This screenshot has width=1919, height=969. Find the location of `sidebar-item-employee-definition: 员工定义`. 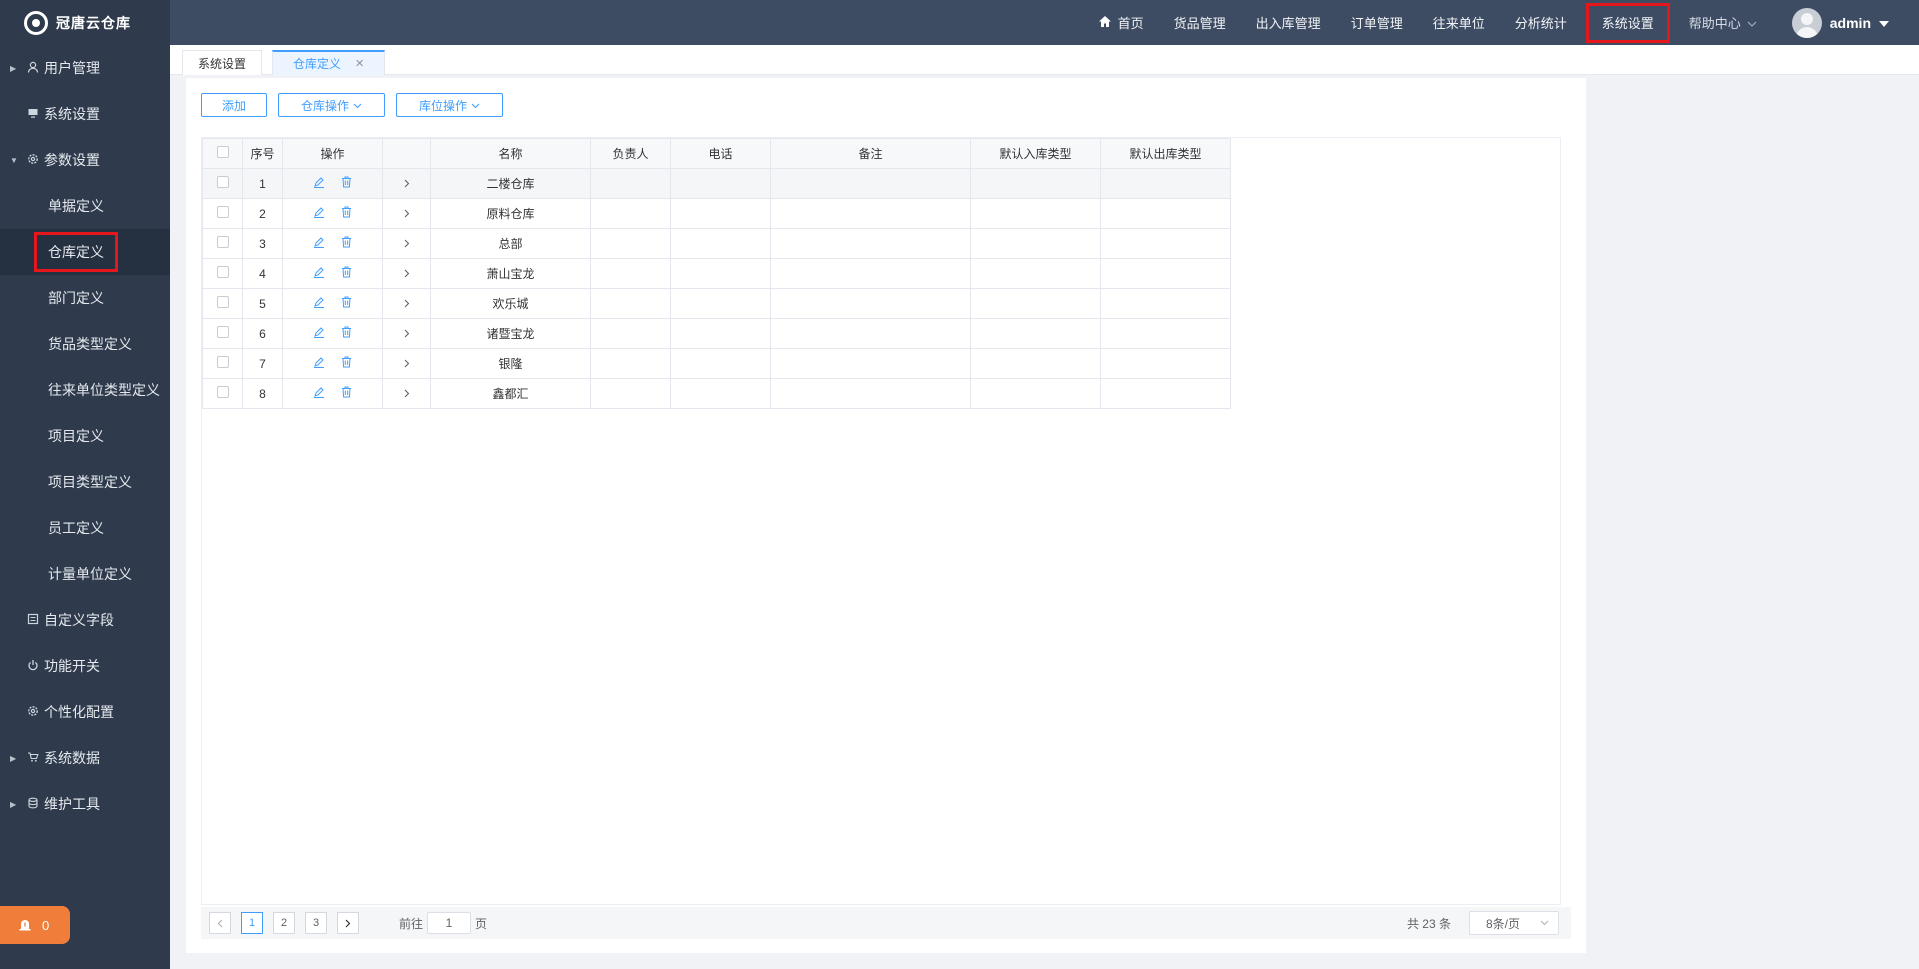

sidebar-item-employee-definition: 员工定义 is located at coordinates (85, 528).